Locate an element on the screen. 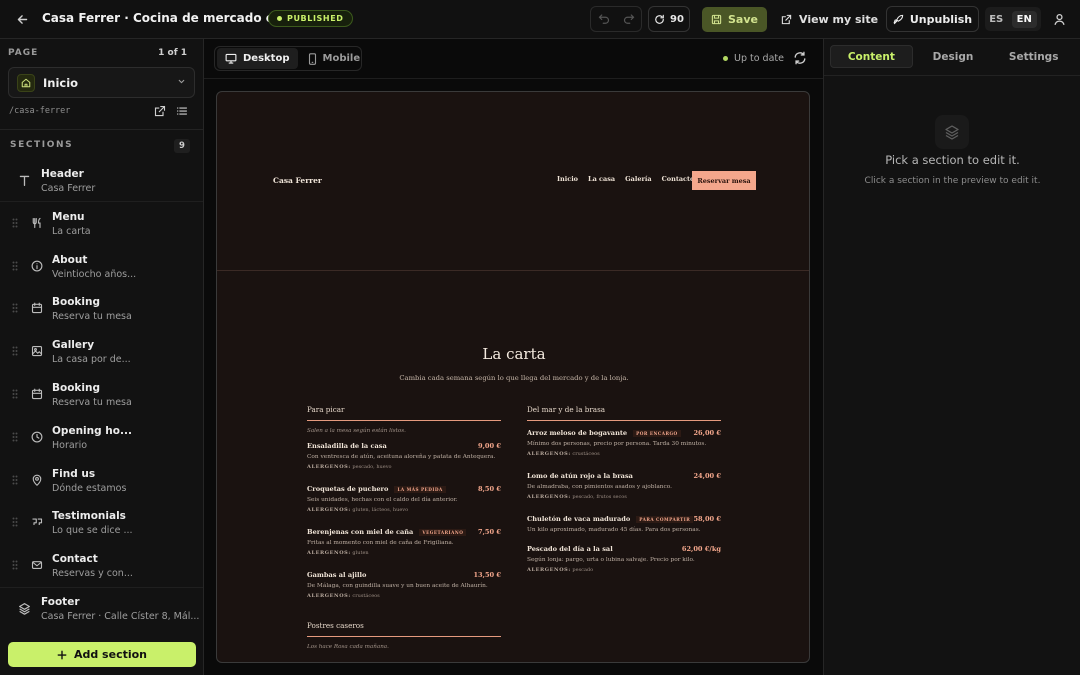  refresh-icon is located at coordinates (800, 59).